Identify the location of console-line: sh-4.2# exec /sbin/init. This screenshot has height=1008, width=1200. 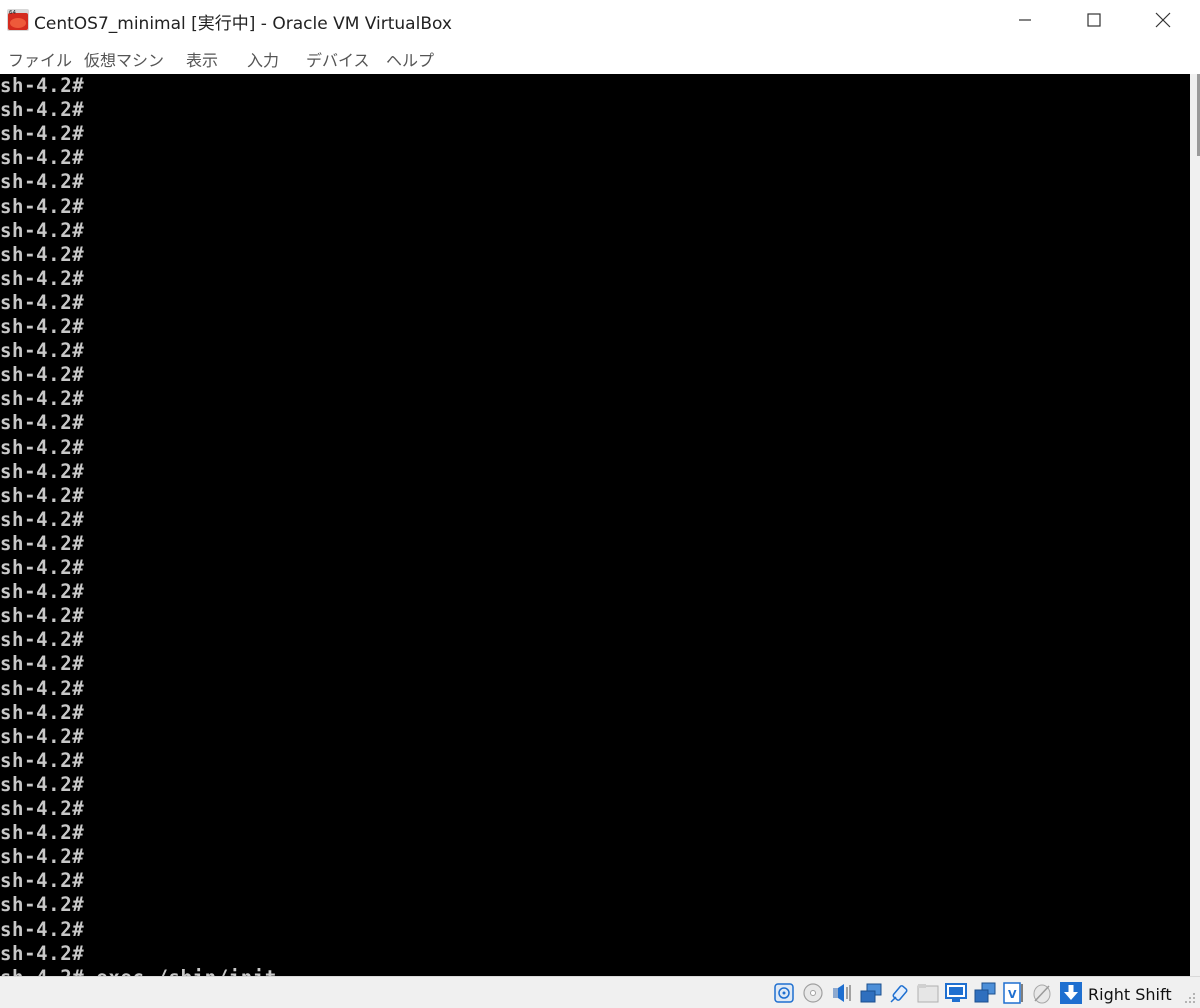
(138, 970).